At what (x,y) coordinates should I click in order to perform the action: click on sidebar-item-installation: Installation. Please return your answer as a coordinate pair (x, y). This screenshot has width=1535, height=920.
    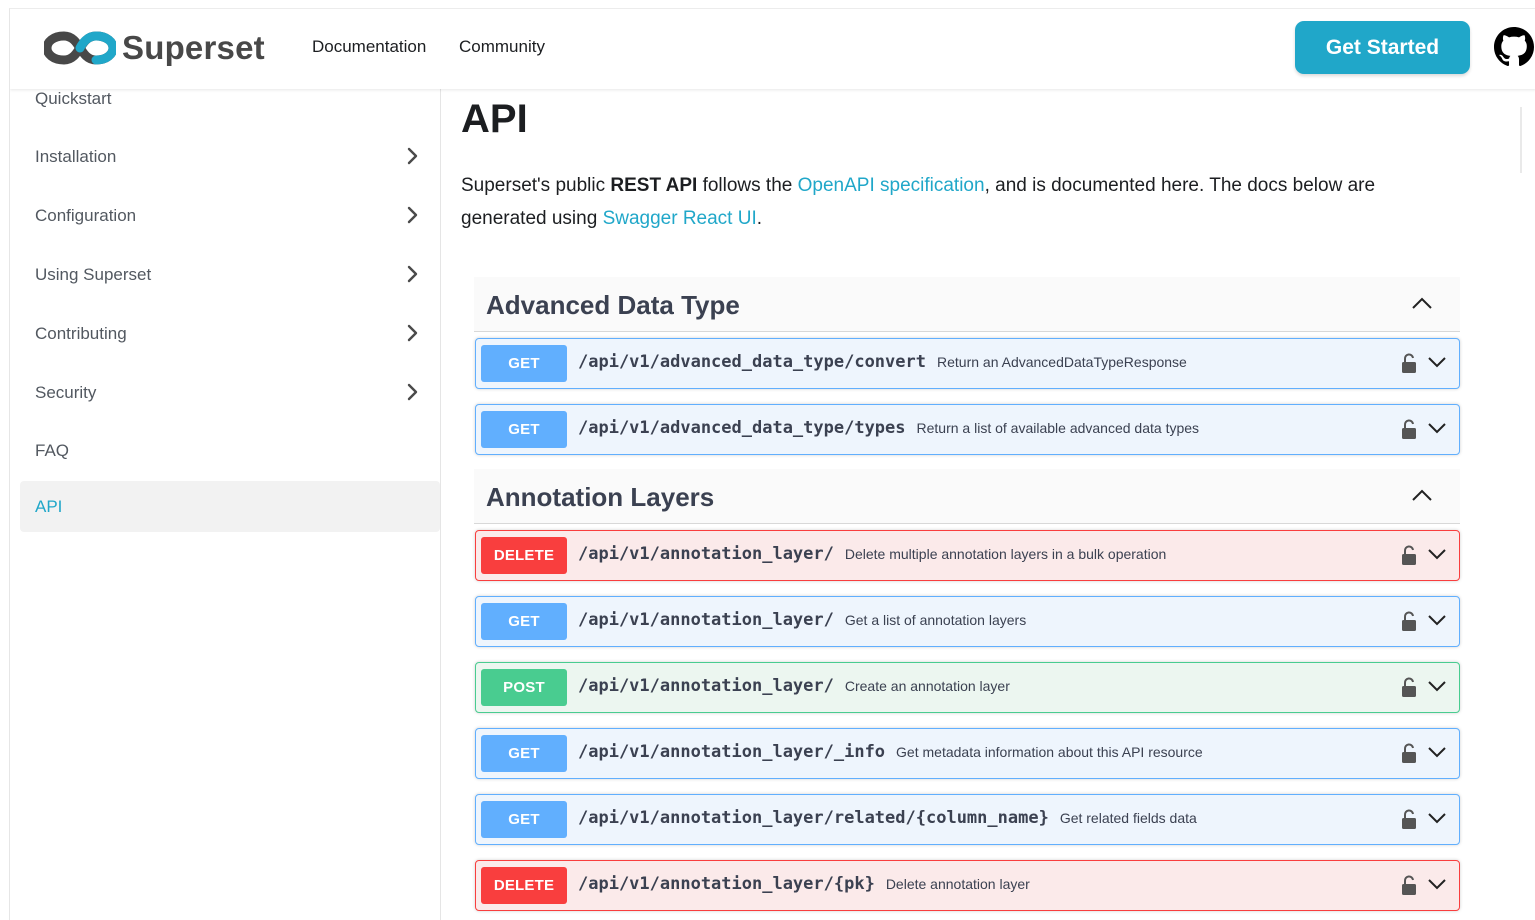
    Looking at the image, I should click on (230, 156).